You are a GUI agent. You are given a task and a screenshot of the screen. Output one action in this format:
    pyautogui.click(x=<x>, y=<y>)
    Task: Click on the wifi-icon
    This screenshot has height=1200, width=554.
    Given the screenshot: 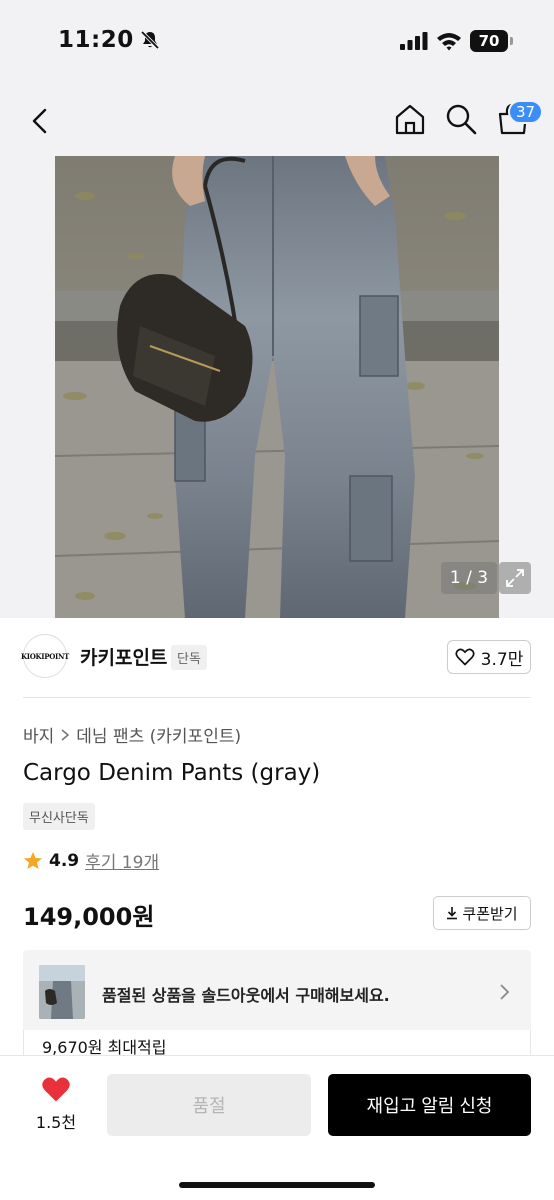 What is the action you would take?
    pyautogui.click(x=449, y=42)
    